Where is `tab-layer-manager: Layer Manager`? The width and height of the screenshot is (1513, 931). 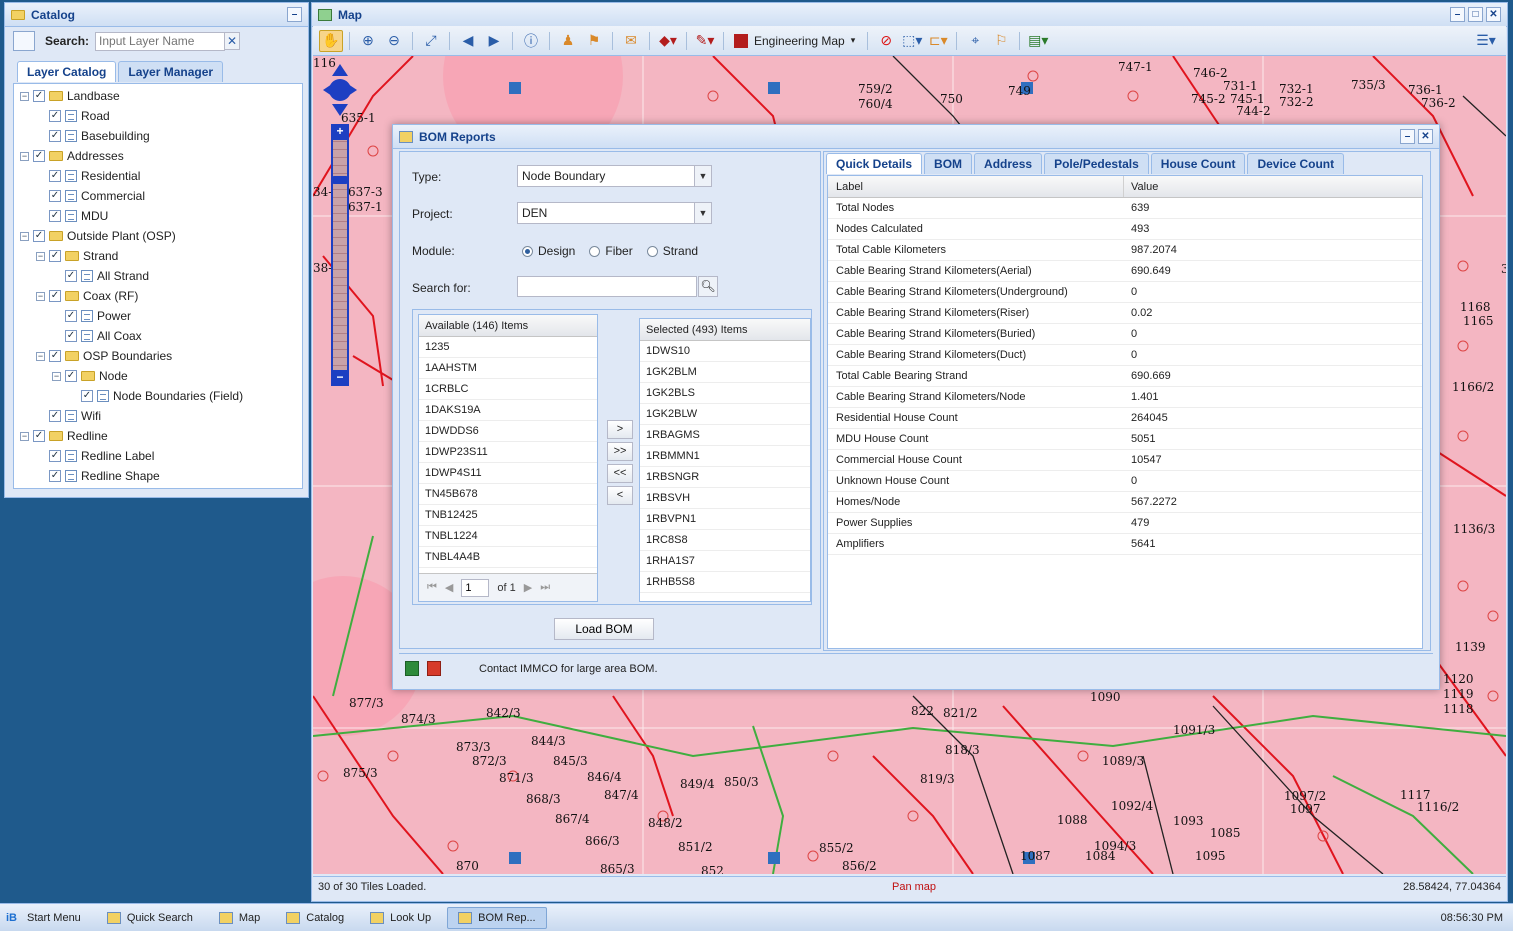
tab-layer-manager: Layer Manager is located at coordinates (171, 71).